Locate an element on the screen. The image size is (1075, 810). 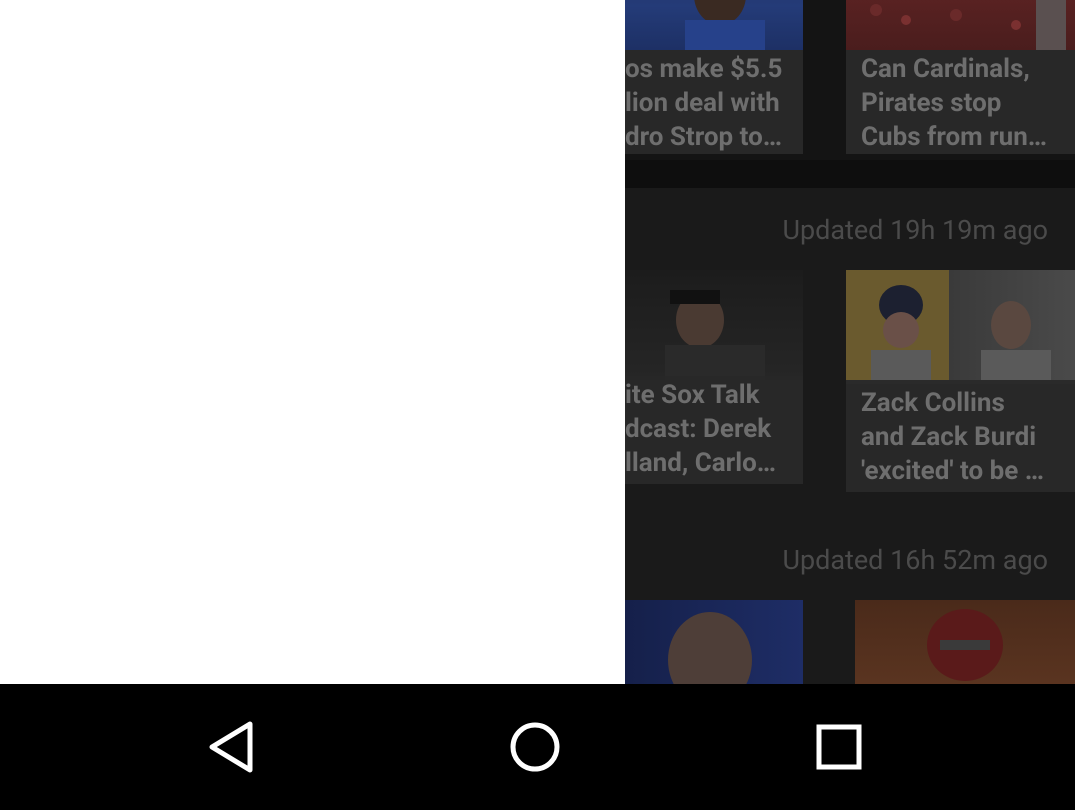
back-icon is located at coordinates (231, 747).